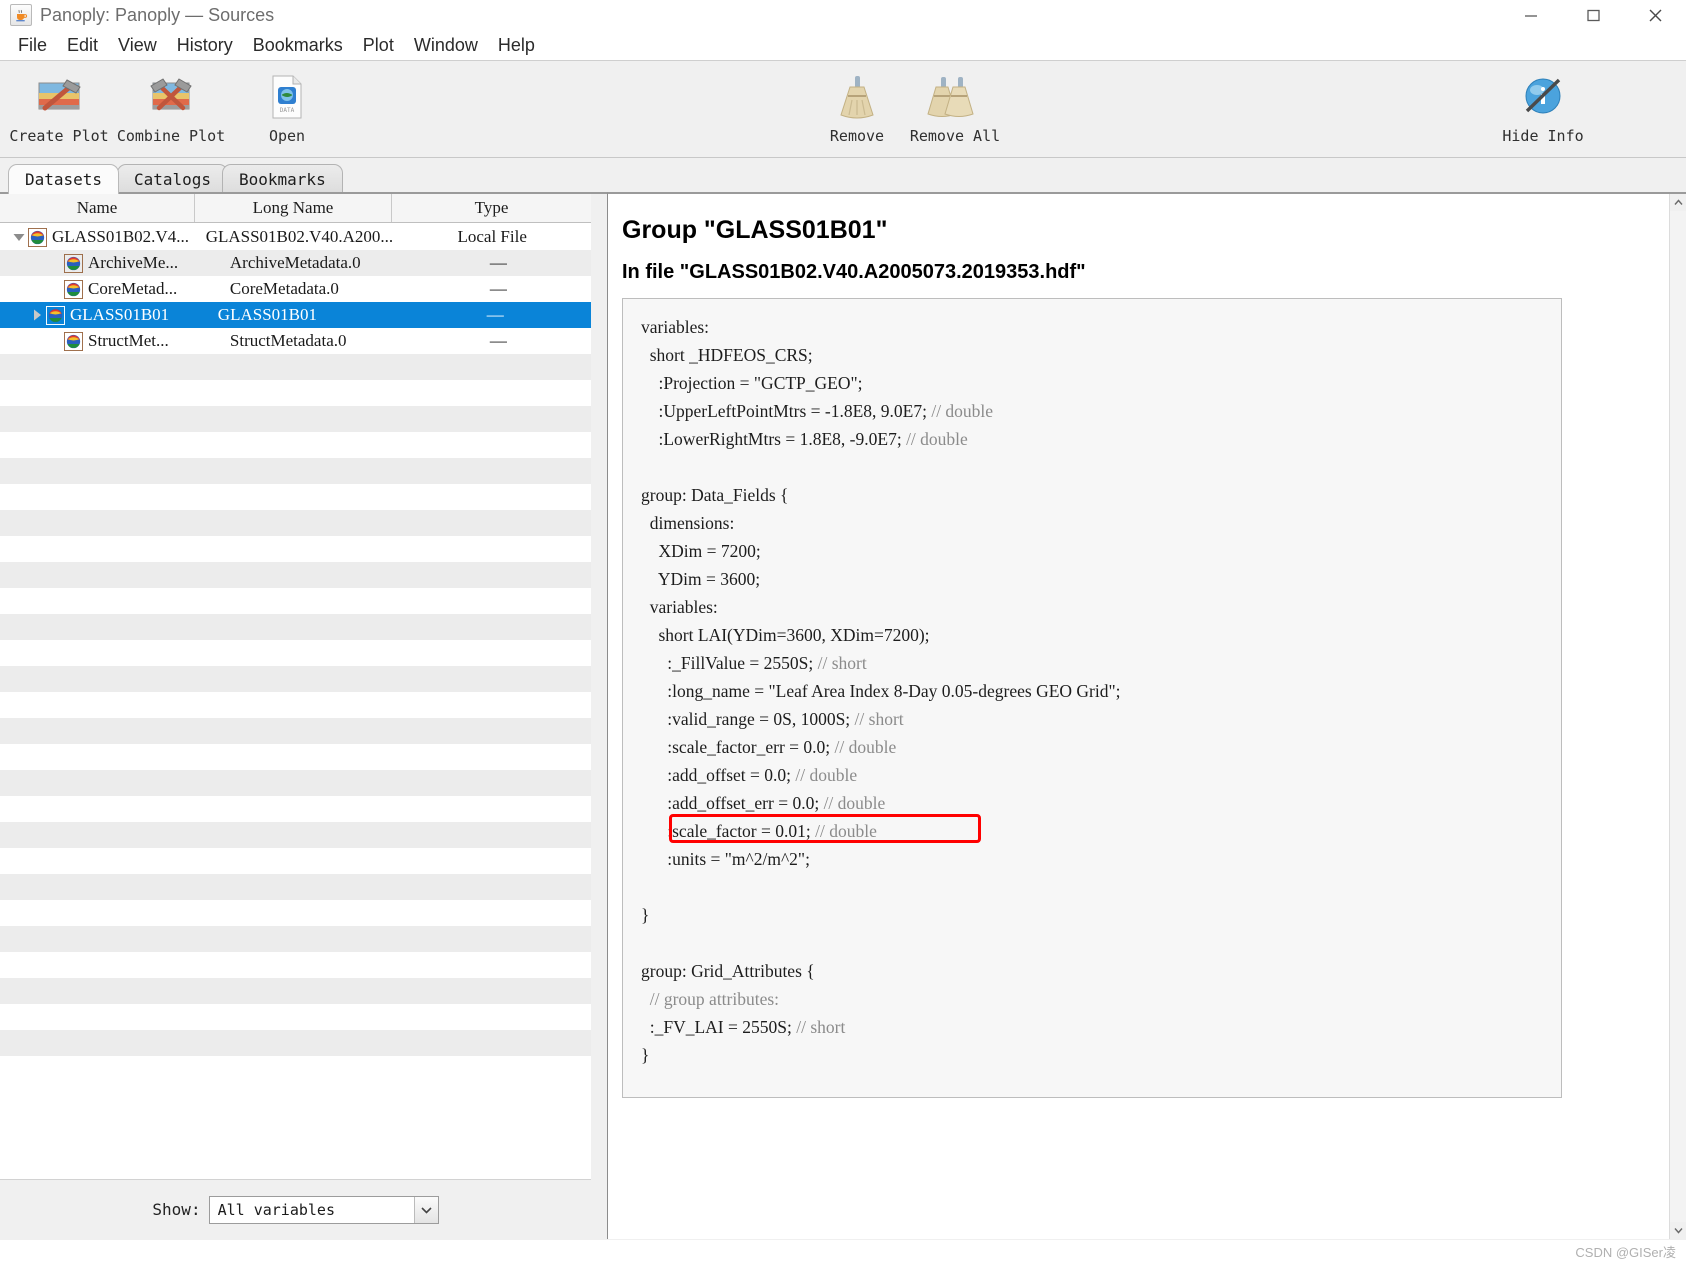 The image size is (1686, 1262). What do you see at coordinates (298, 45) in the screenshot?
I see `menu-bookmarks: Bookmarks` at bounding box center [298, 45].